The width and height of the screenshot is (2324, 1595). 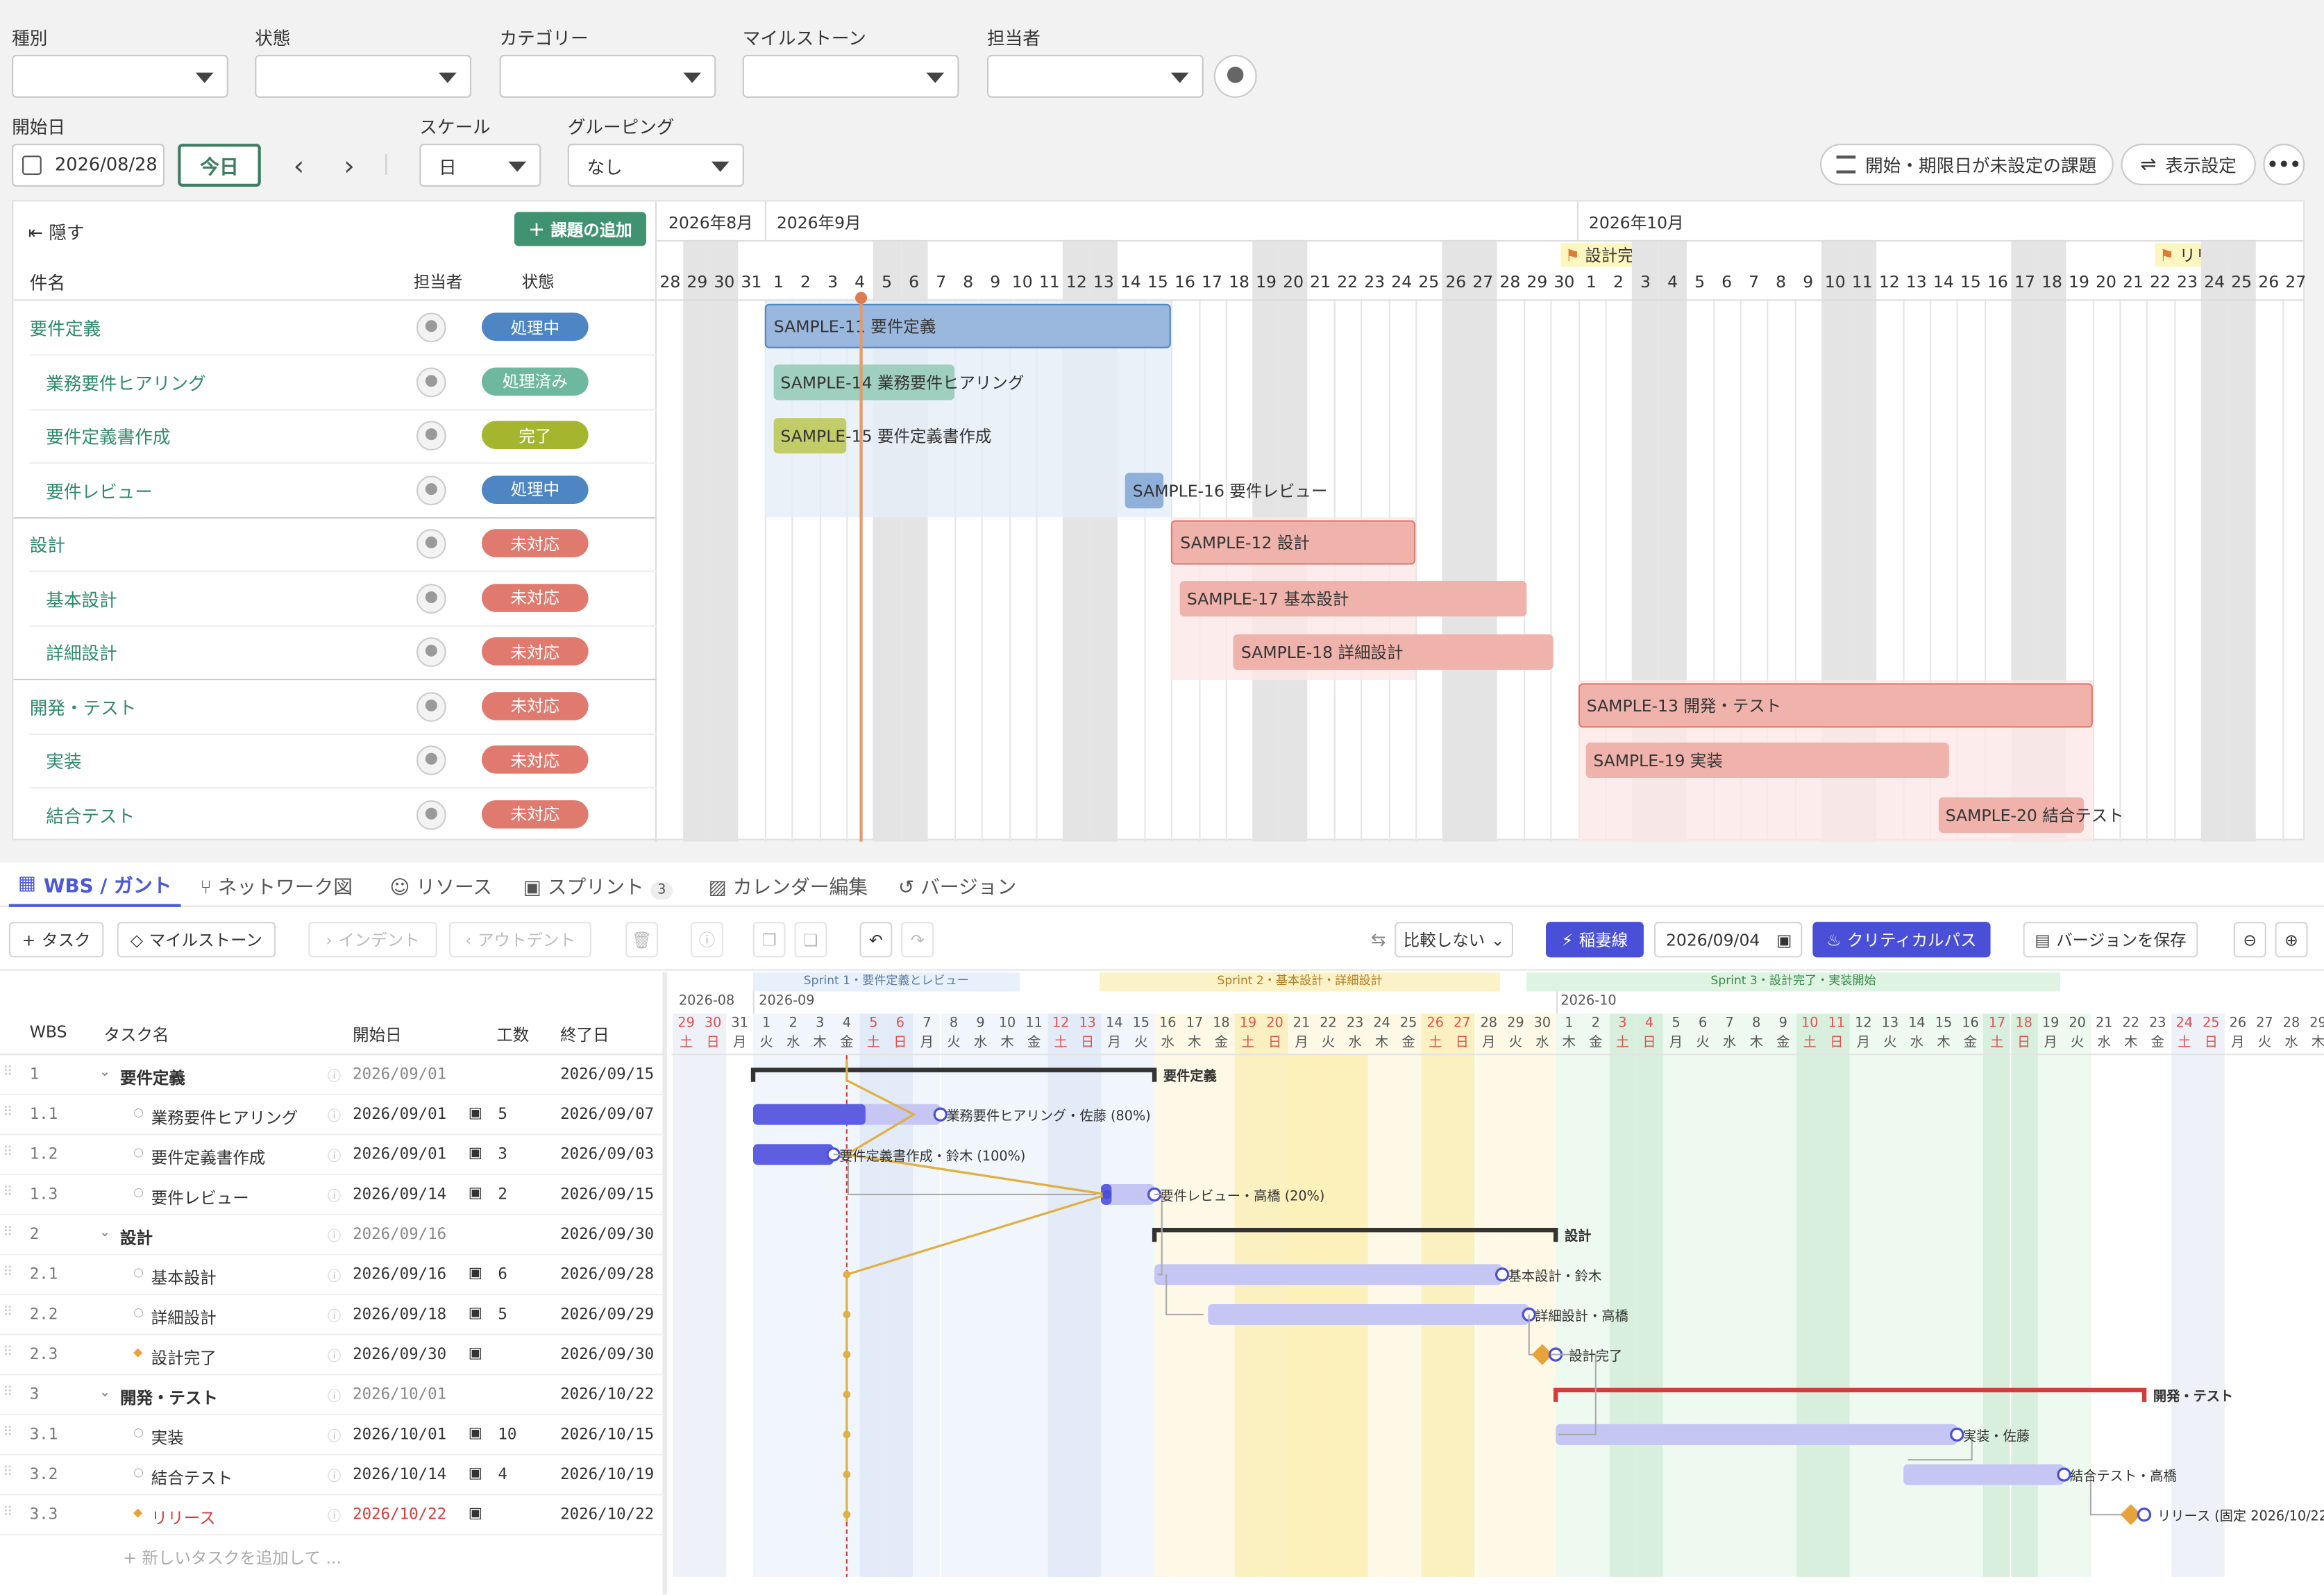 I want to click on paste-button: ❏, so click(x=810, y=940).